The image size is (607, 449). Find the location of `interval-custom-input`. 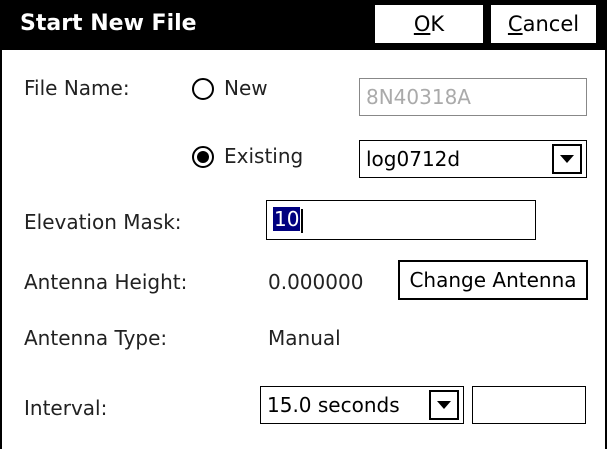

interval-custom-input is located at coordinates (529, 405).